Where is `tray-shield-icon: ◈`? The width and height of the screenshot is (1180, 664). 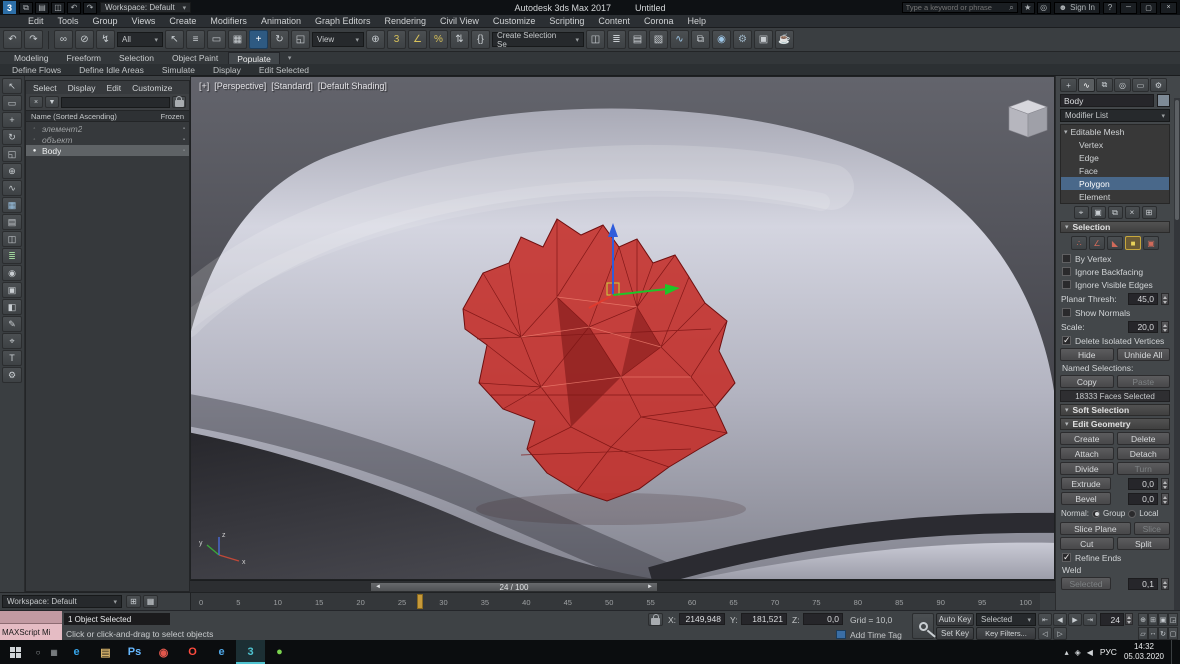
tray-shield-icon: ◈ is located at coordinates (1078, 652).